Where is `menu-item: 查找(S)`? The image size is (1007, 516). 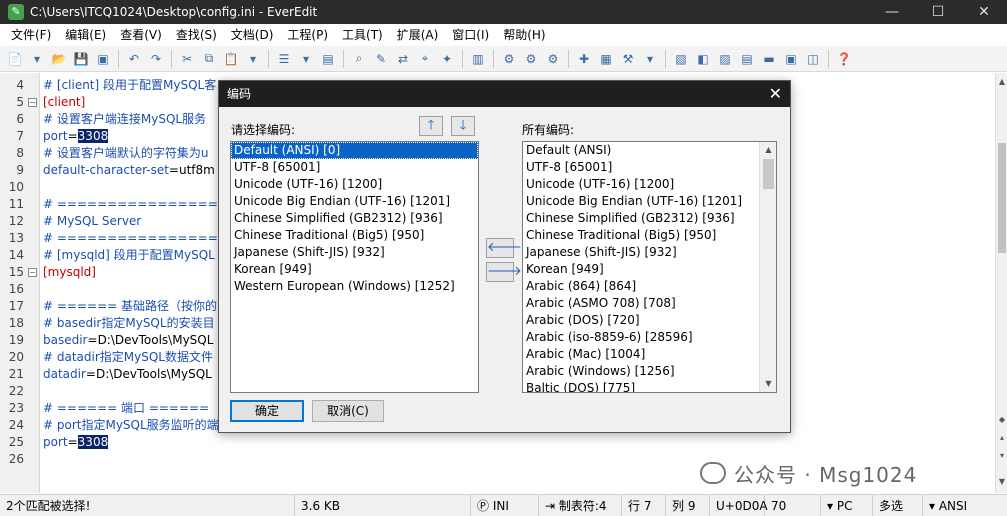 menu-item: 查找(S) is located at coordinates (196, 35).